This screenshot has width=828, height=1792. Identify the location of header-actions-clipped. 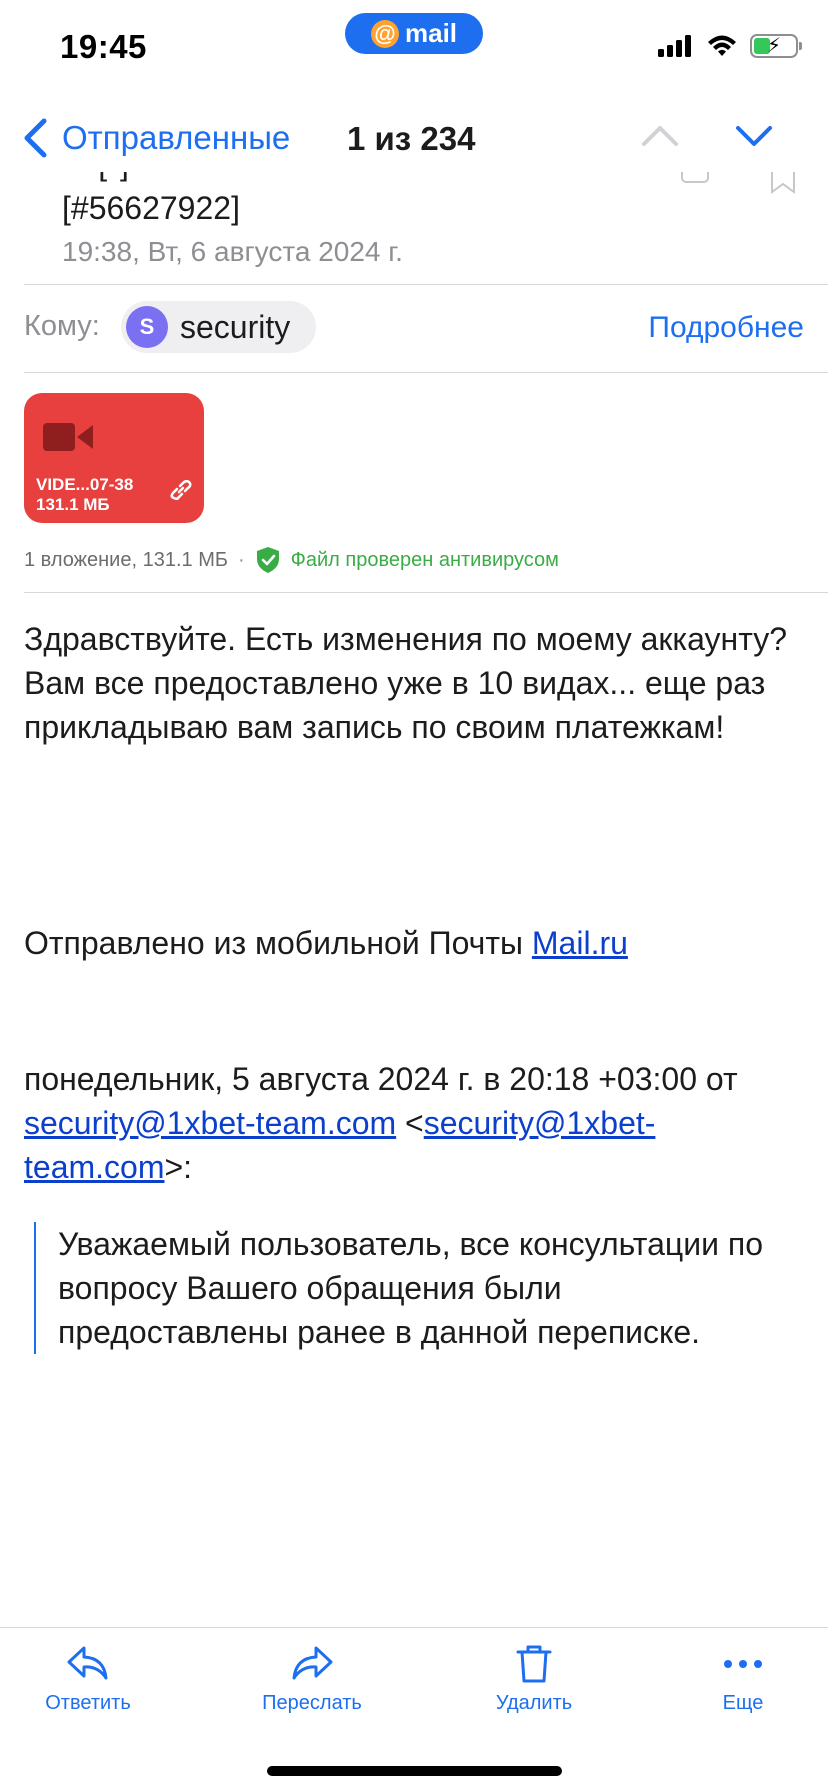
(740, 184).